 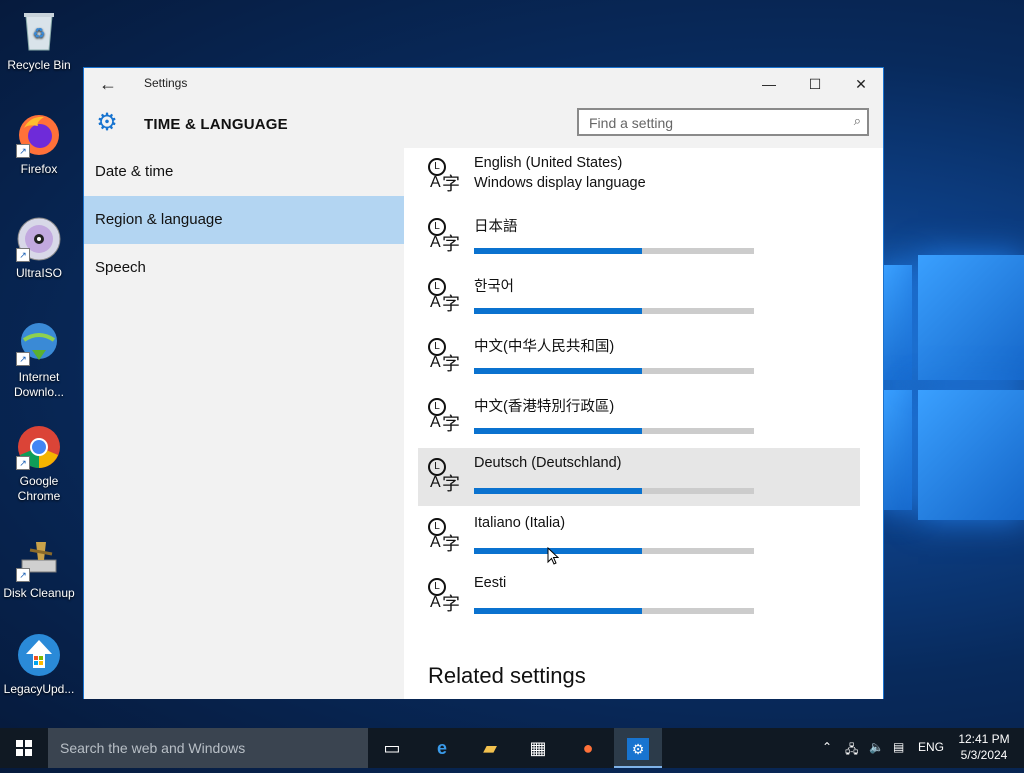 I want to click on language-name: Italiano (Italia), so click(x=520, y=523).